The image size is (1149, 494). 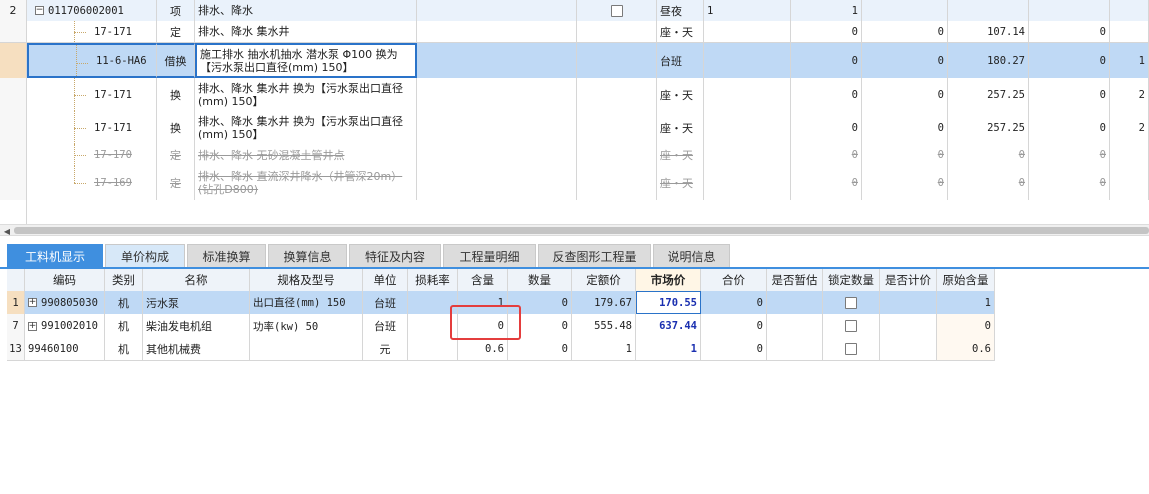 I want to click on scrollbar-thumb, so click(x=581, y=230).